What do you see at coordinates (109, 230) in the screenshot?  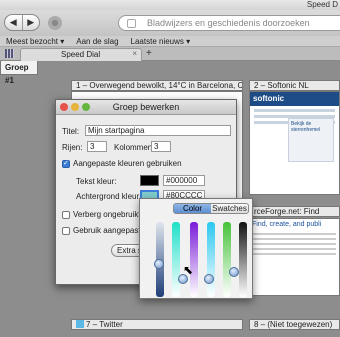 I see `use-custom-label: Gebruik aangepaste` at bounding box center [109, 230].